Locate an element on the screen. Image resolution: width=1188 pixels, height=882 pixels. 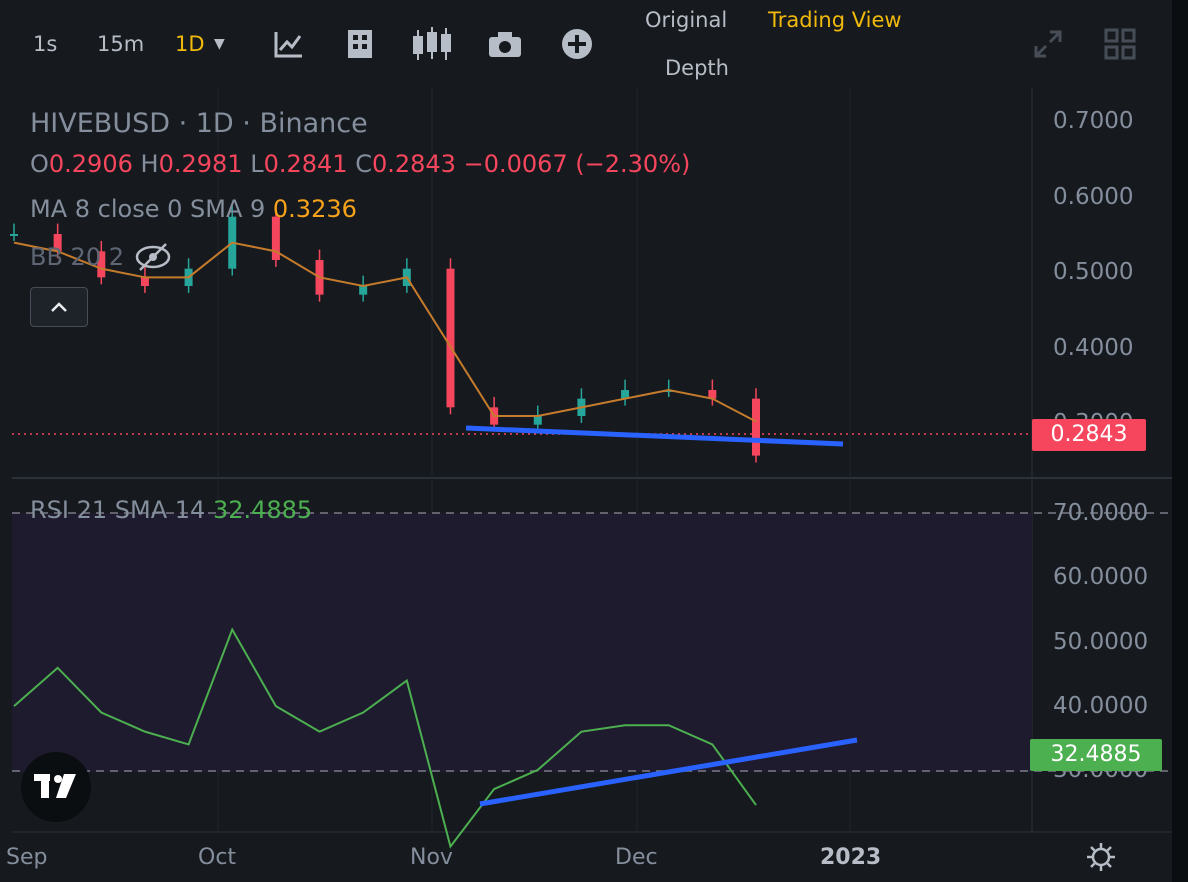
candlestick-icon is located at coordinates (432, 44).